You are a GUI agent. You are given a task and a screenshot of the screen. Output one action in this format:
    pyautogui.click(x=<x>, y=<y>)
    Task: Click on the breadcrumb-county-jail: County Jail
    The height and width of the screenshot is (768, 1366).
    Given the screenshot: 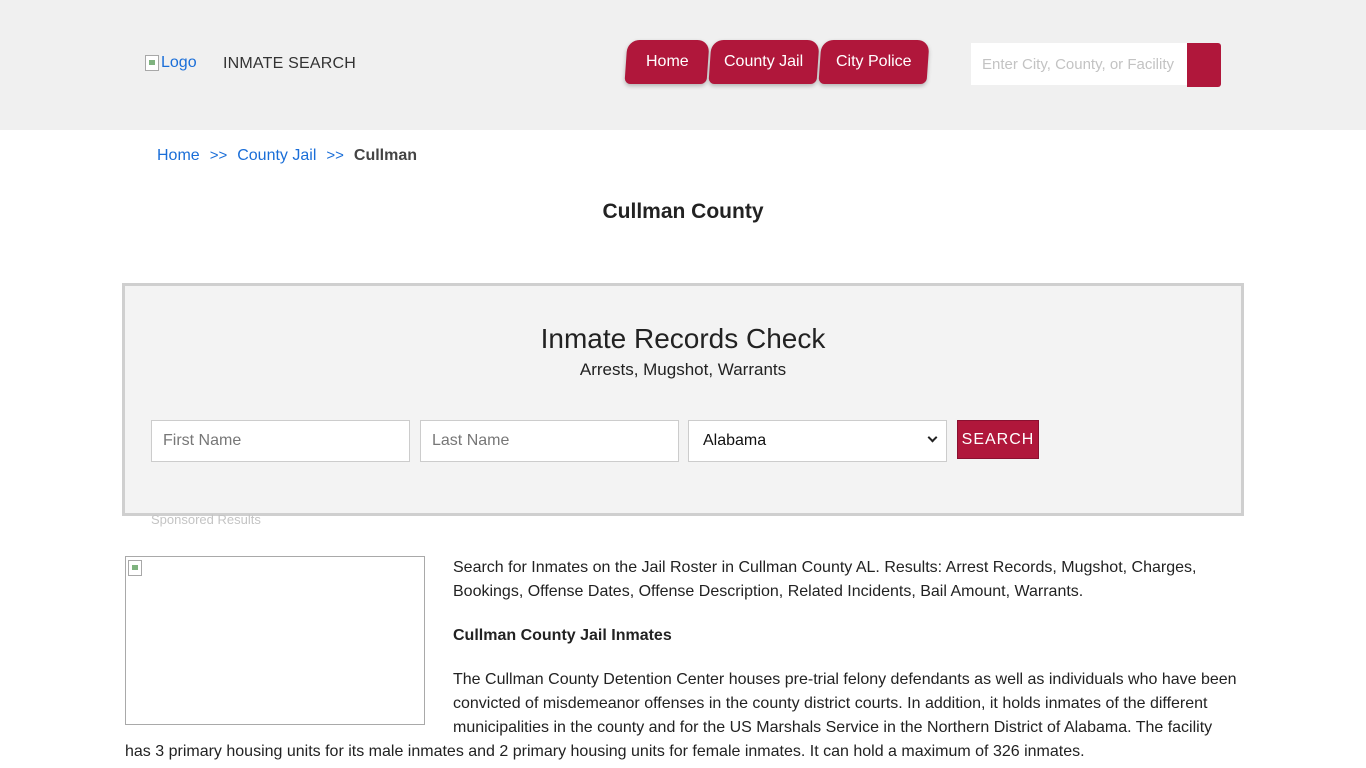 What is the action you would take?
    pyautogui.click(x=276, y=156)
    